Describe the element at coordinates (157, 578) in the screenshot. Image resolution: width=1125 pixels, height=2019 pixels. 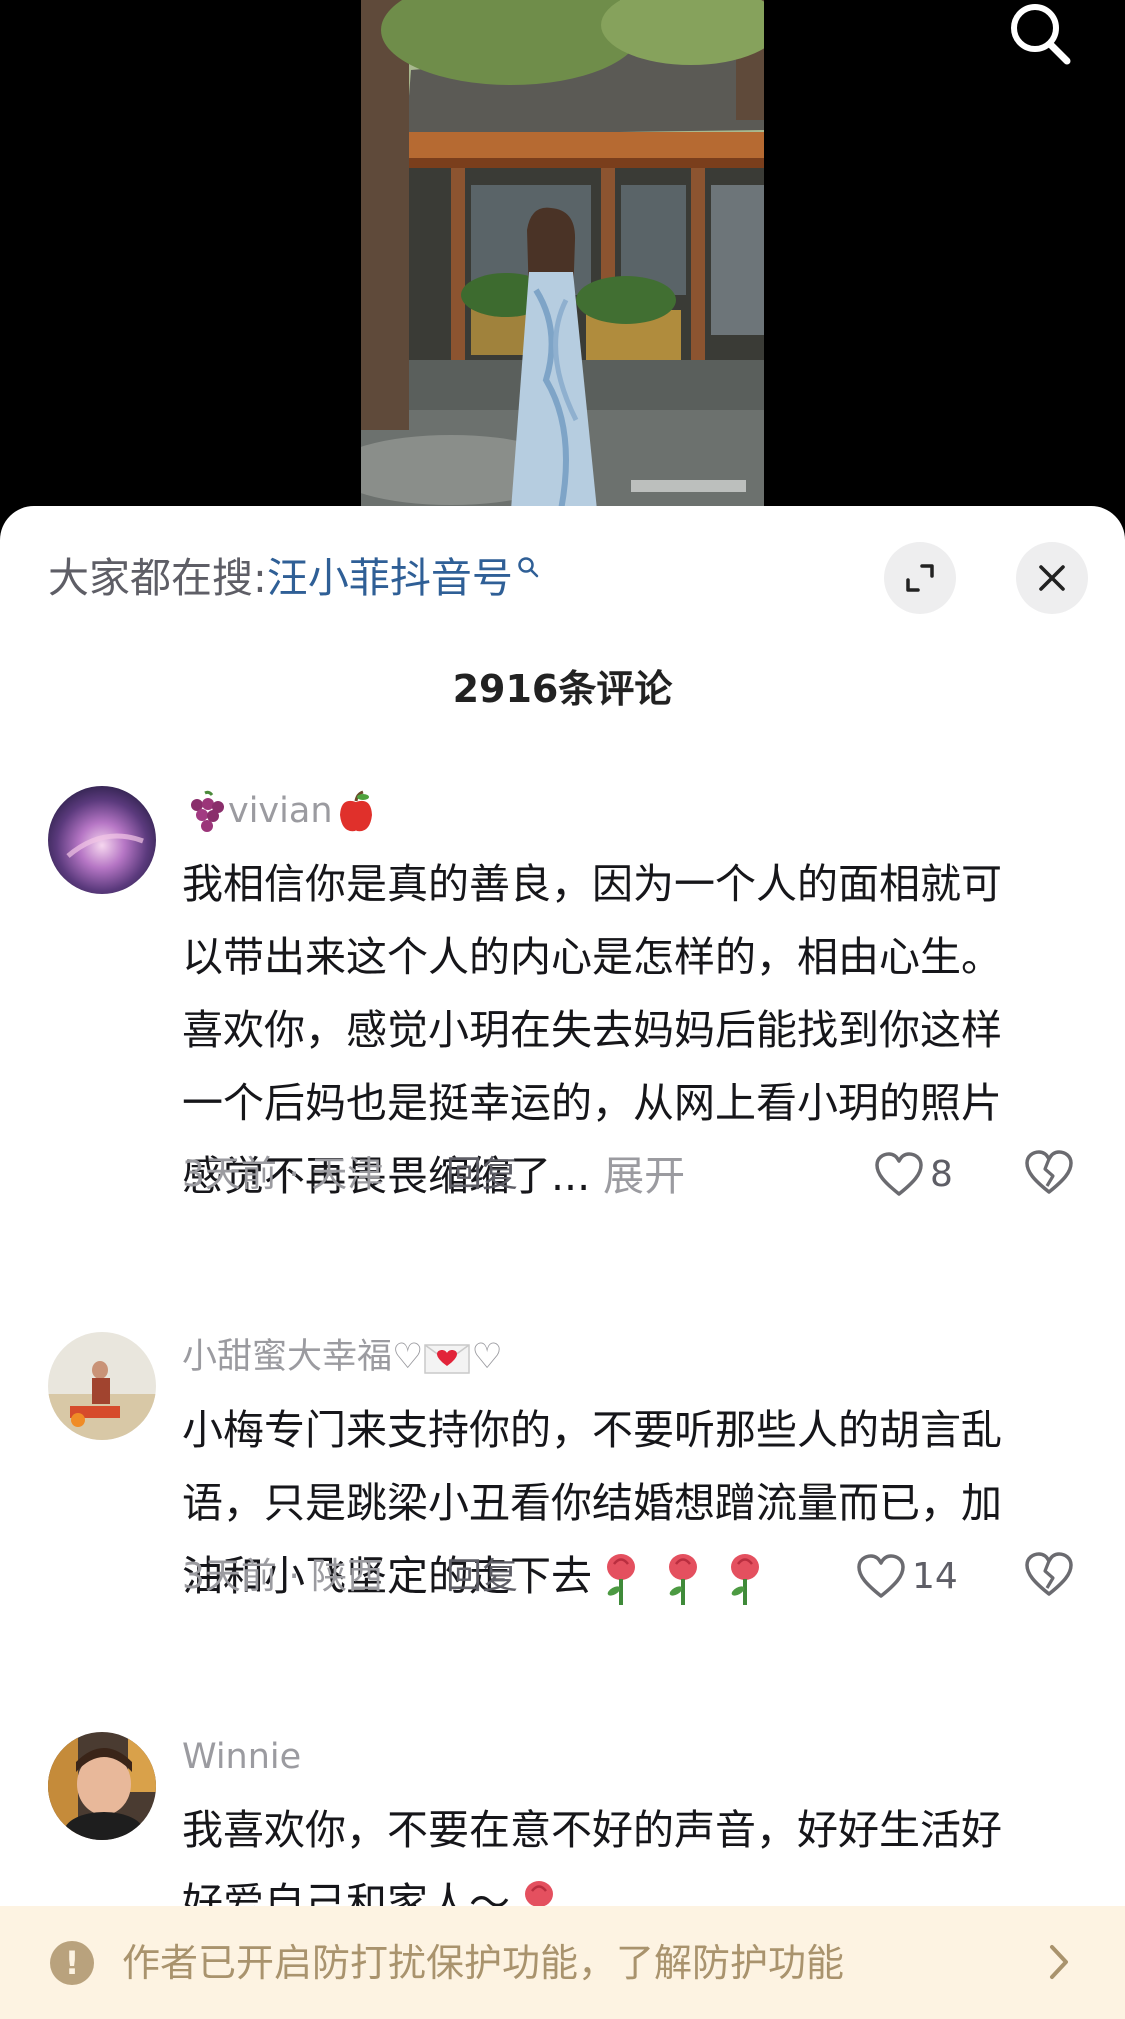
I see `hot-search-prefix: 大家都在搜:` at that location.